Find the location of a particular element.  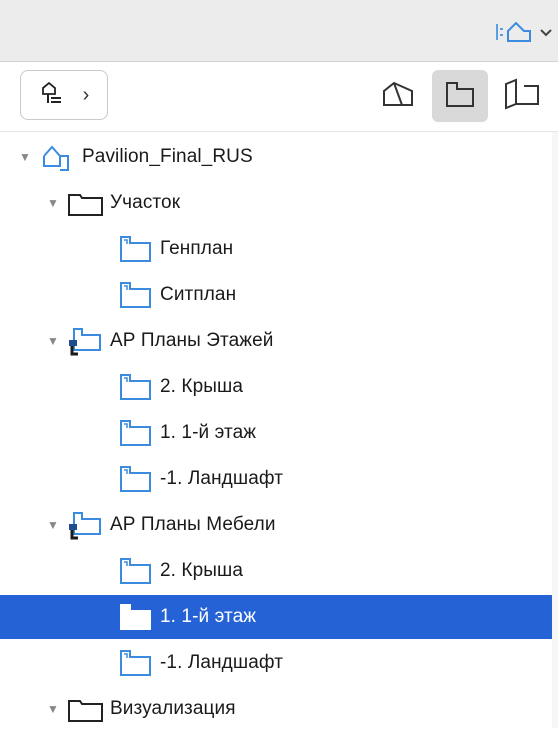

tree-item-label: Визуализация is located at coordinates (173, 708).